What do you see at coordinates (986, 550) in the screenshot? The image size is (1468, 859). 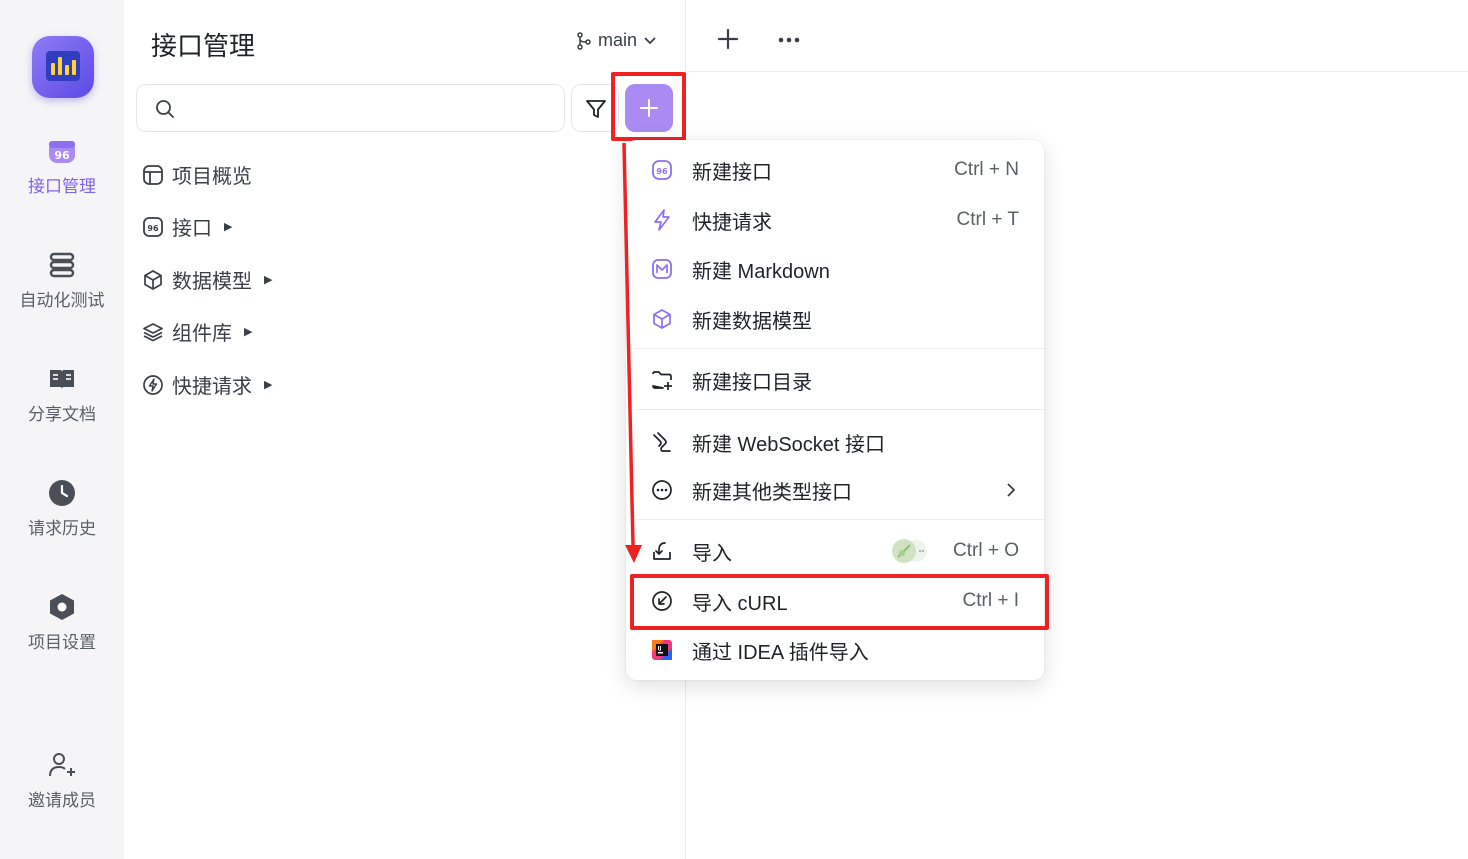 I see `menu-item-shortcut: Ctrl + O` at bounding box center [986, 550].